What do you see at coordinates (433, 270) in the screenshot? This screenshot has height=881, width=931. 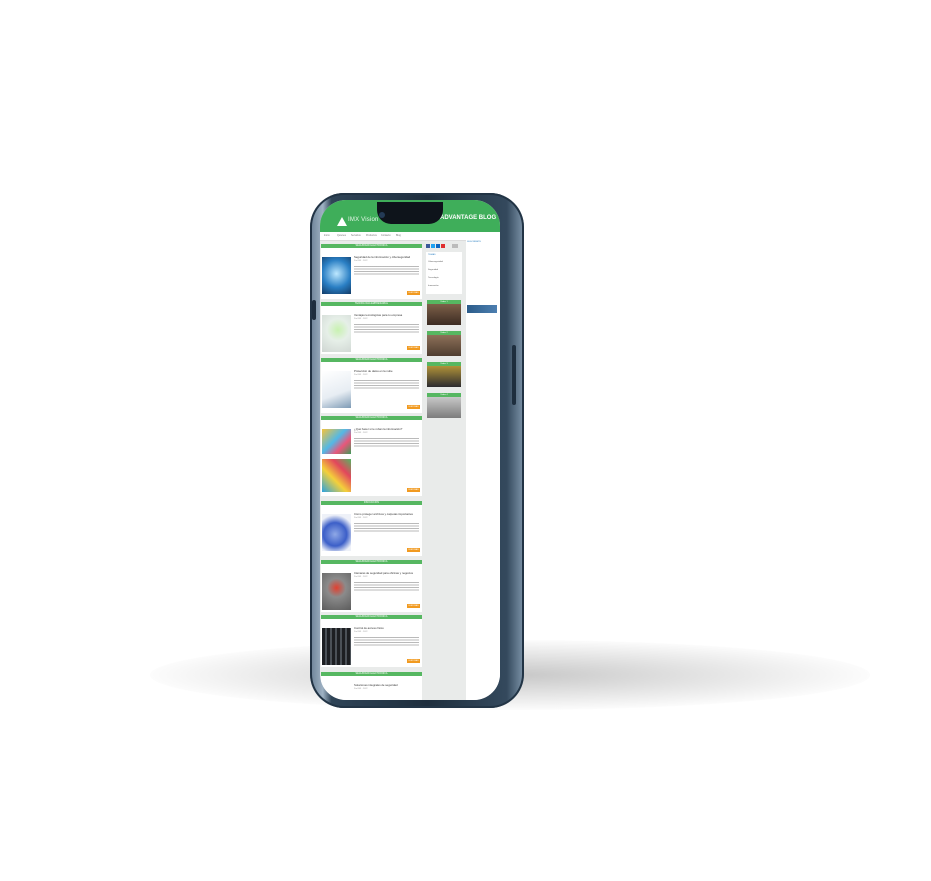 I see `topic-link: Seguridad` at bounding box center [433, 270].